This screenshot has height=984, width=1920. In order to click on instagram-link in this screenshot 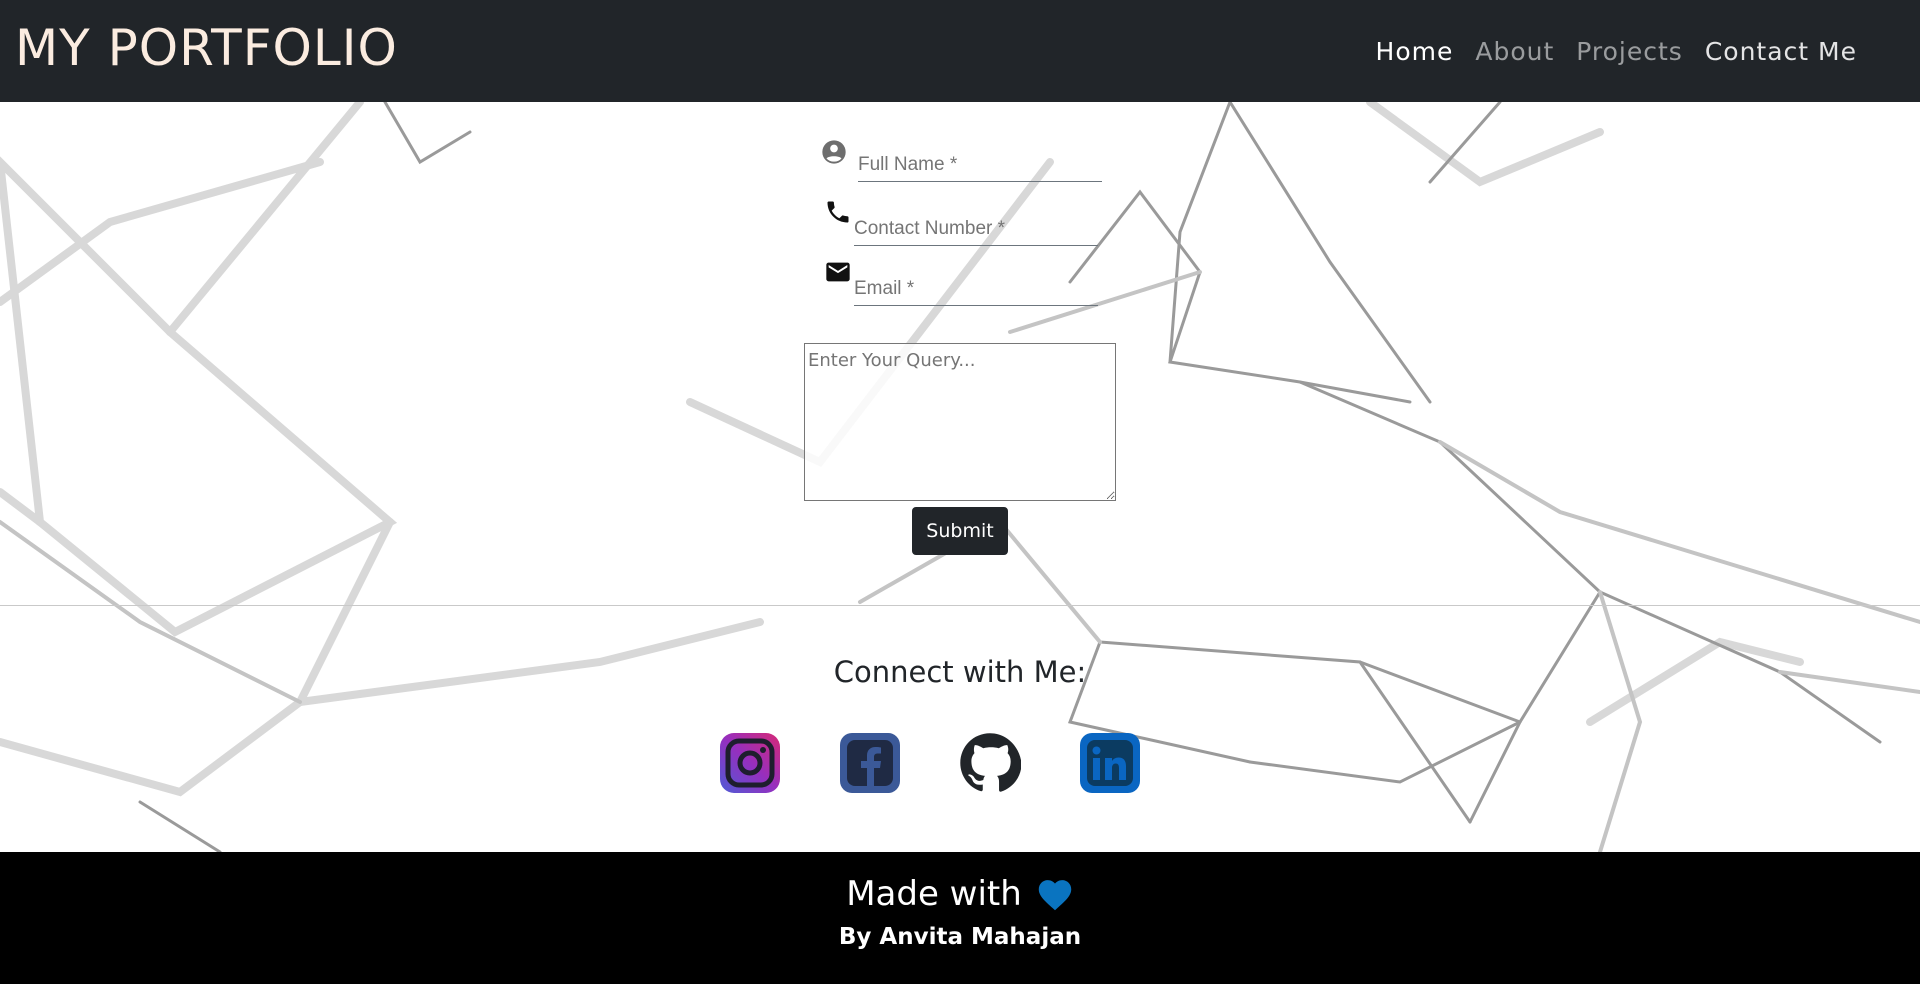, I will do `click(750, 763)`.